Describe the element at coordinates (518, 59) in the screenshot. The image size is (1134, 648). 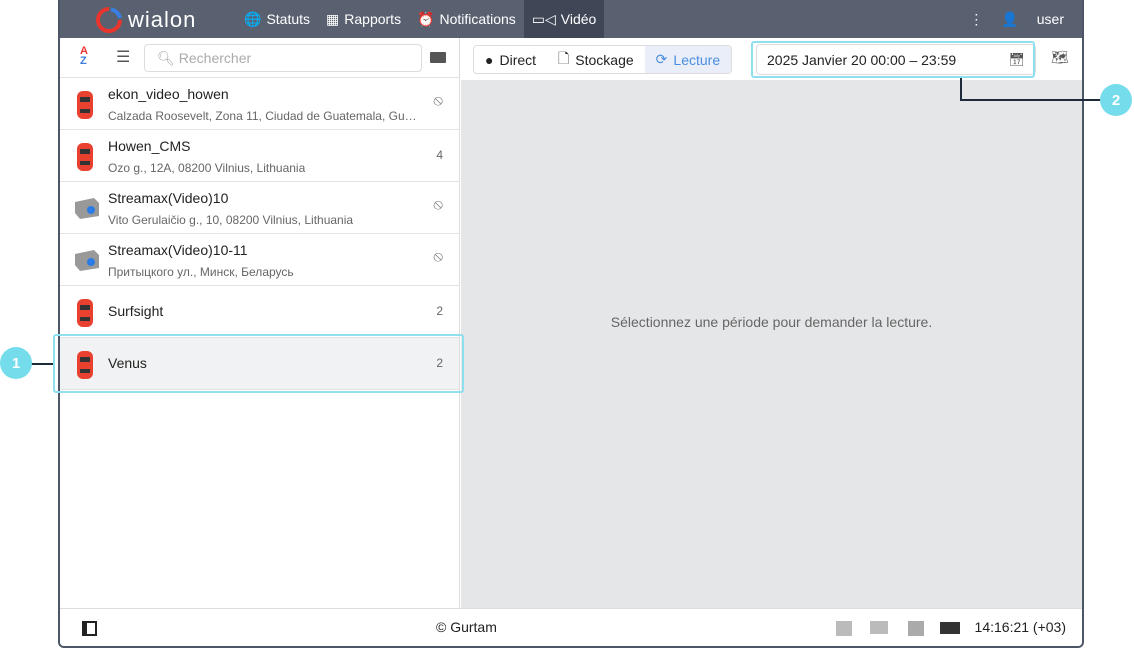
I see `mode-label: Direct` at that location.